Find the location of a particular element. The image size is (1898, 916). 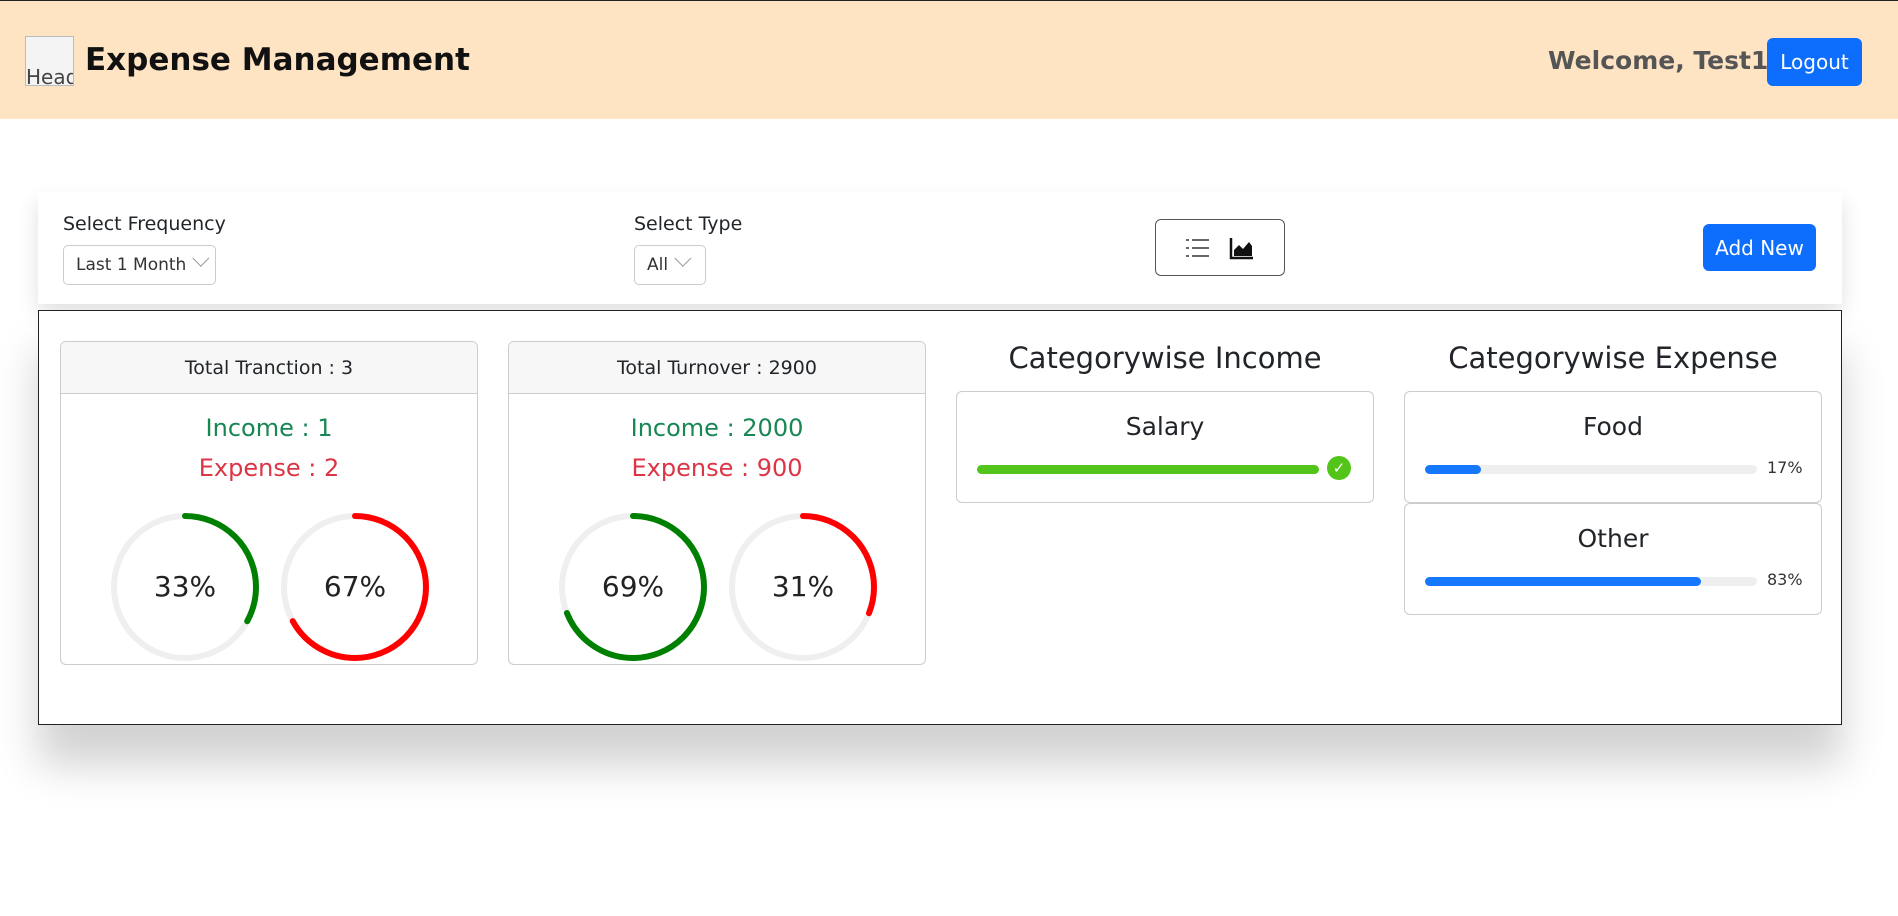

logo-alt-text: Head is located at coordinates (50, 75).